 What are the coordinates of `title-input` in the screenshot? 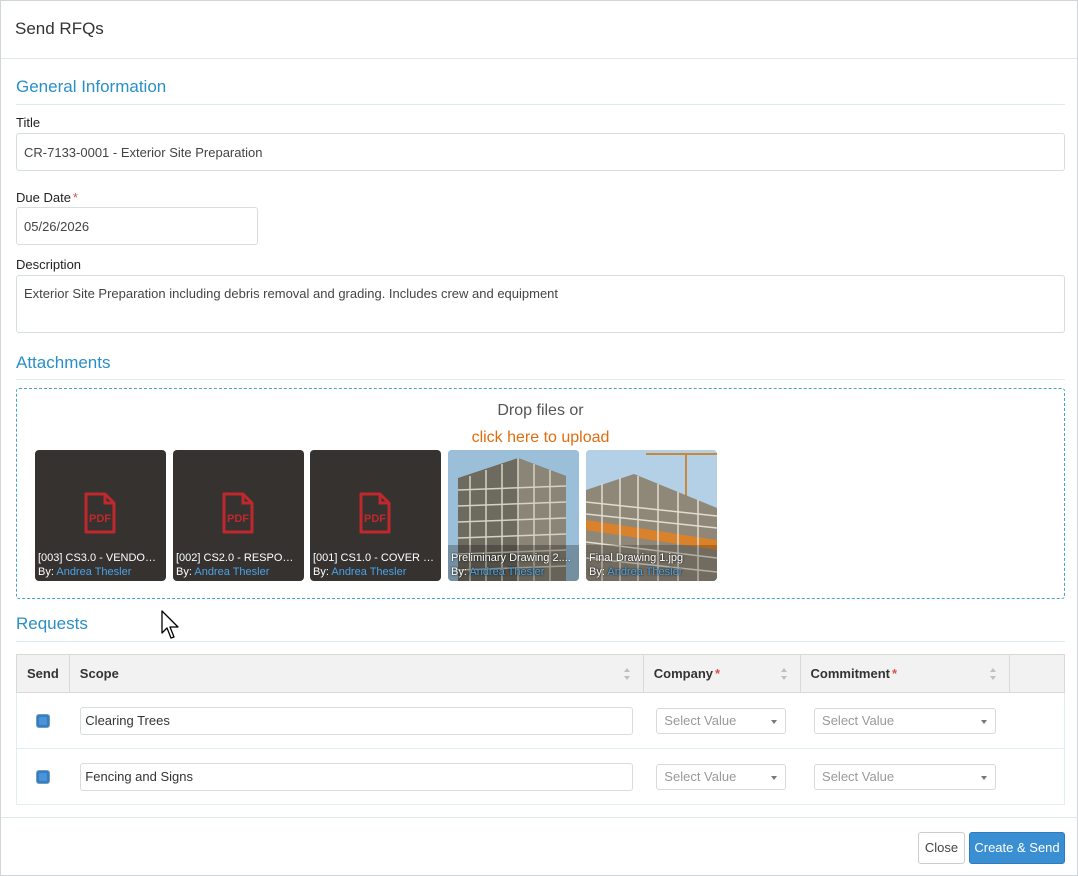 It's located at (540, 152).